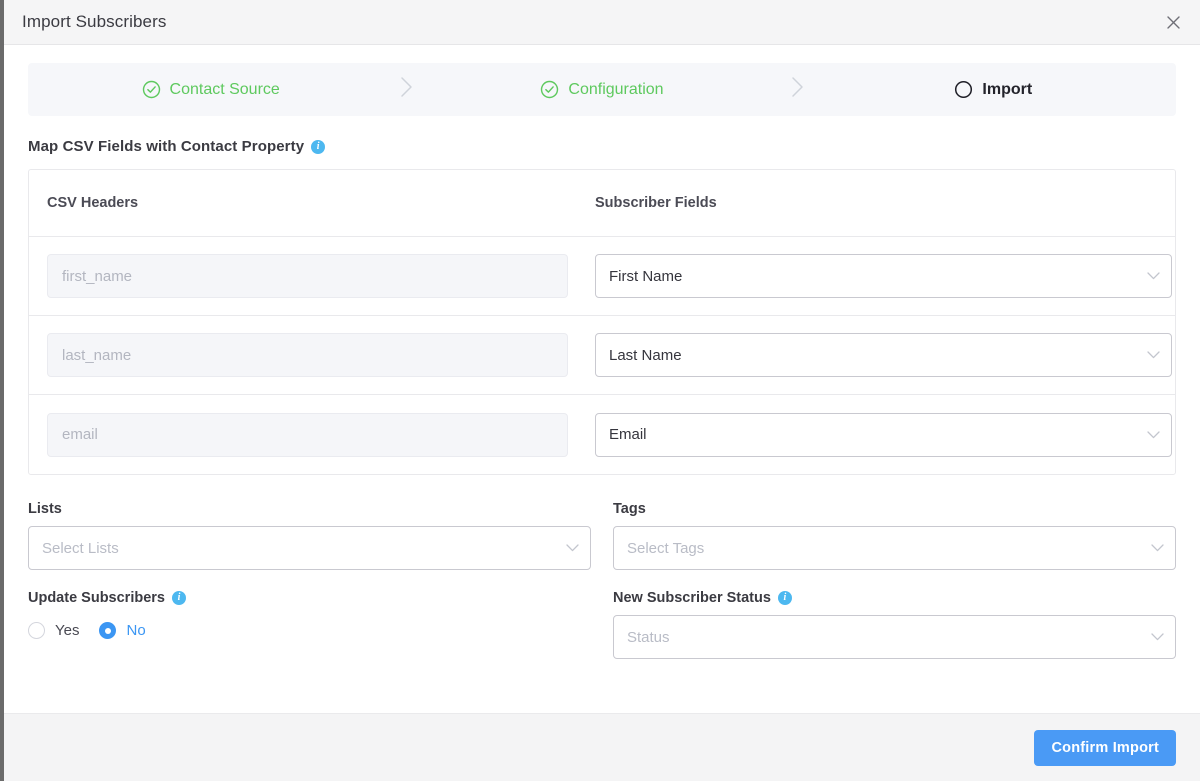 The width and height of the screenshot is (1200, 781). I want to click on lists-select: Select Lists, so click(309, 548).